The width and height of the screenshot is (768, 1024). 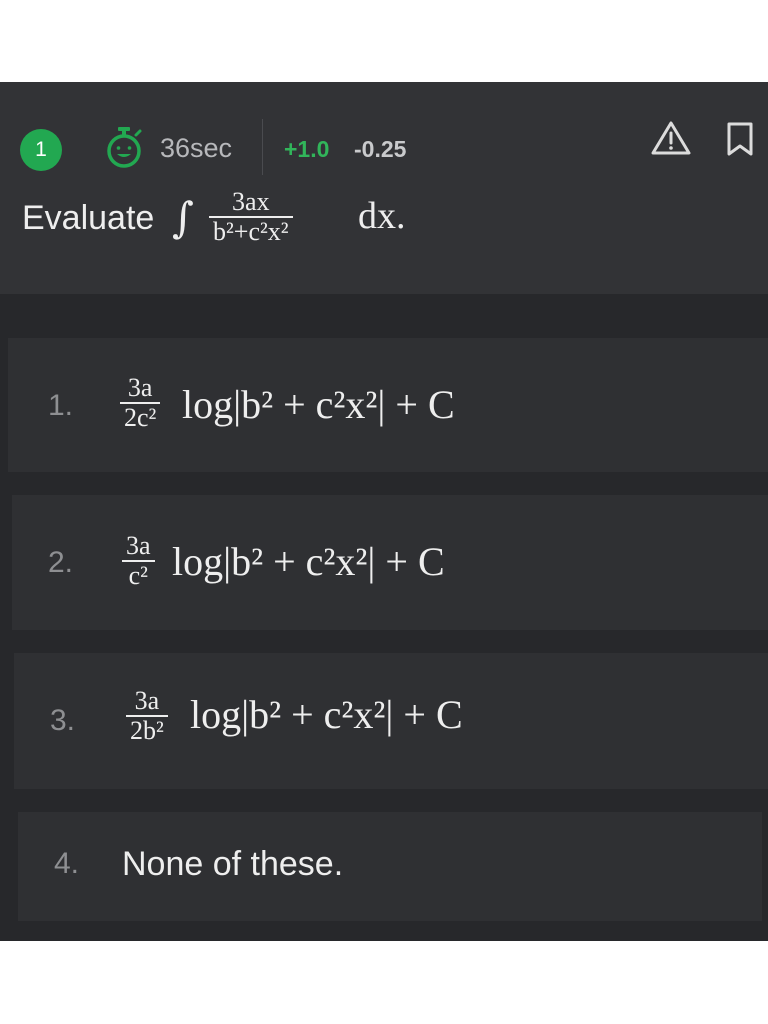 I want to click on option-fraction: 3a c², so click(x=138, y=561).